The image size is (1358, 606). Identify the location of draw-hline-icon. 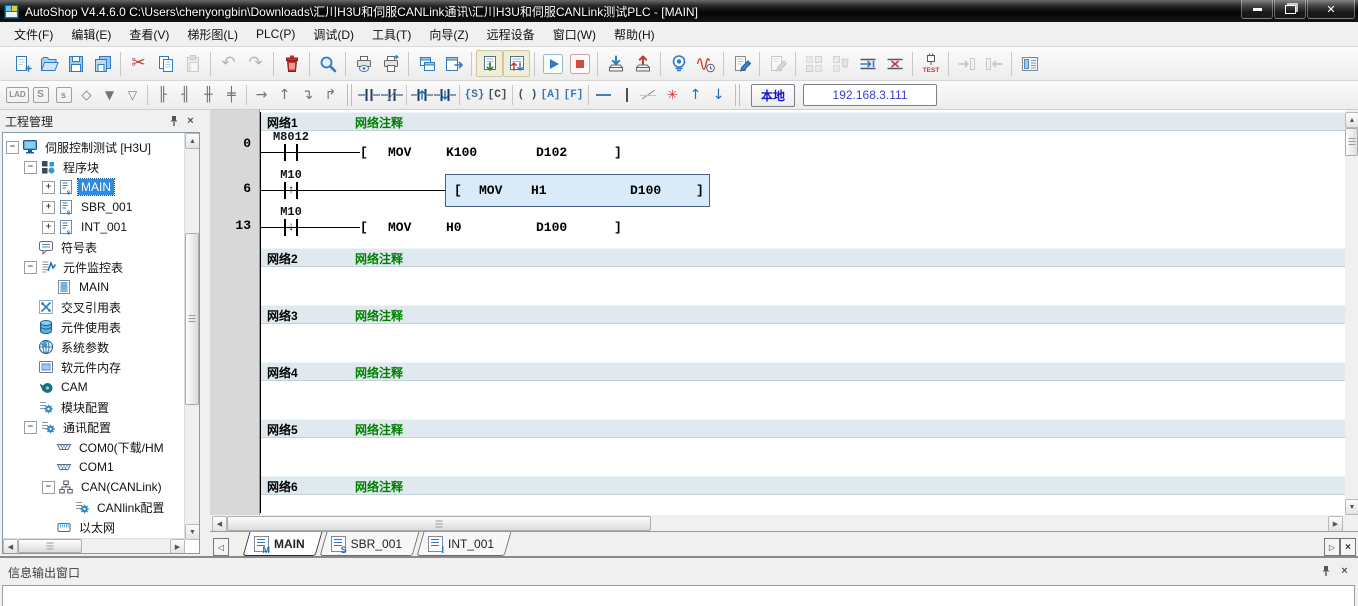
(603, 95).